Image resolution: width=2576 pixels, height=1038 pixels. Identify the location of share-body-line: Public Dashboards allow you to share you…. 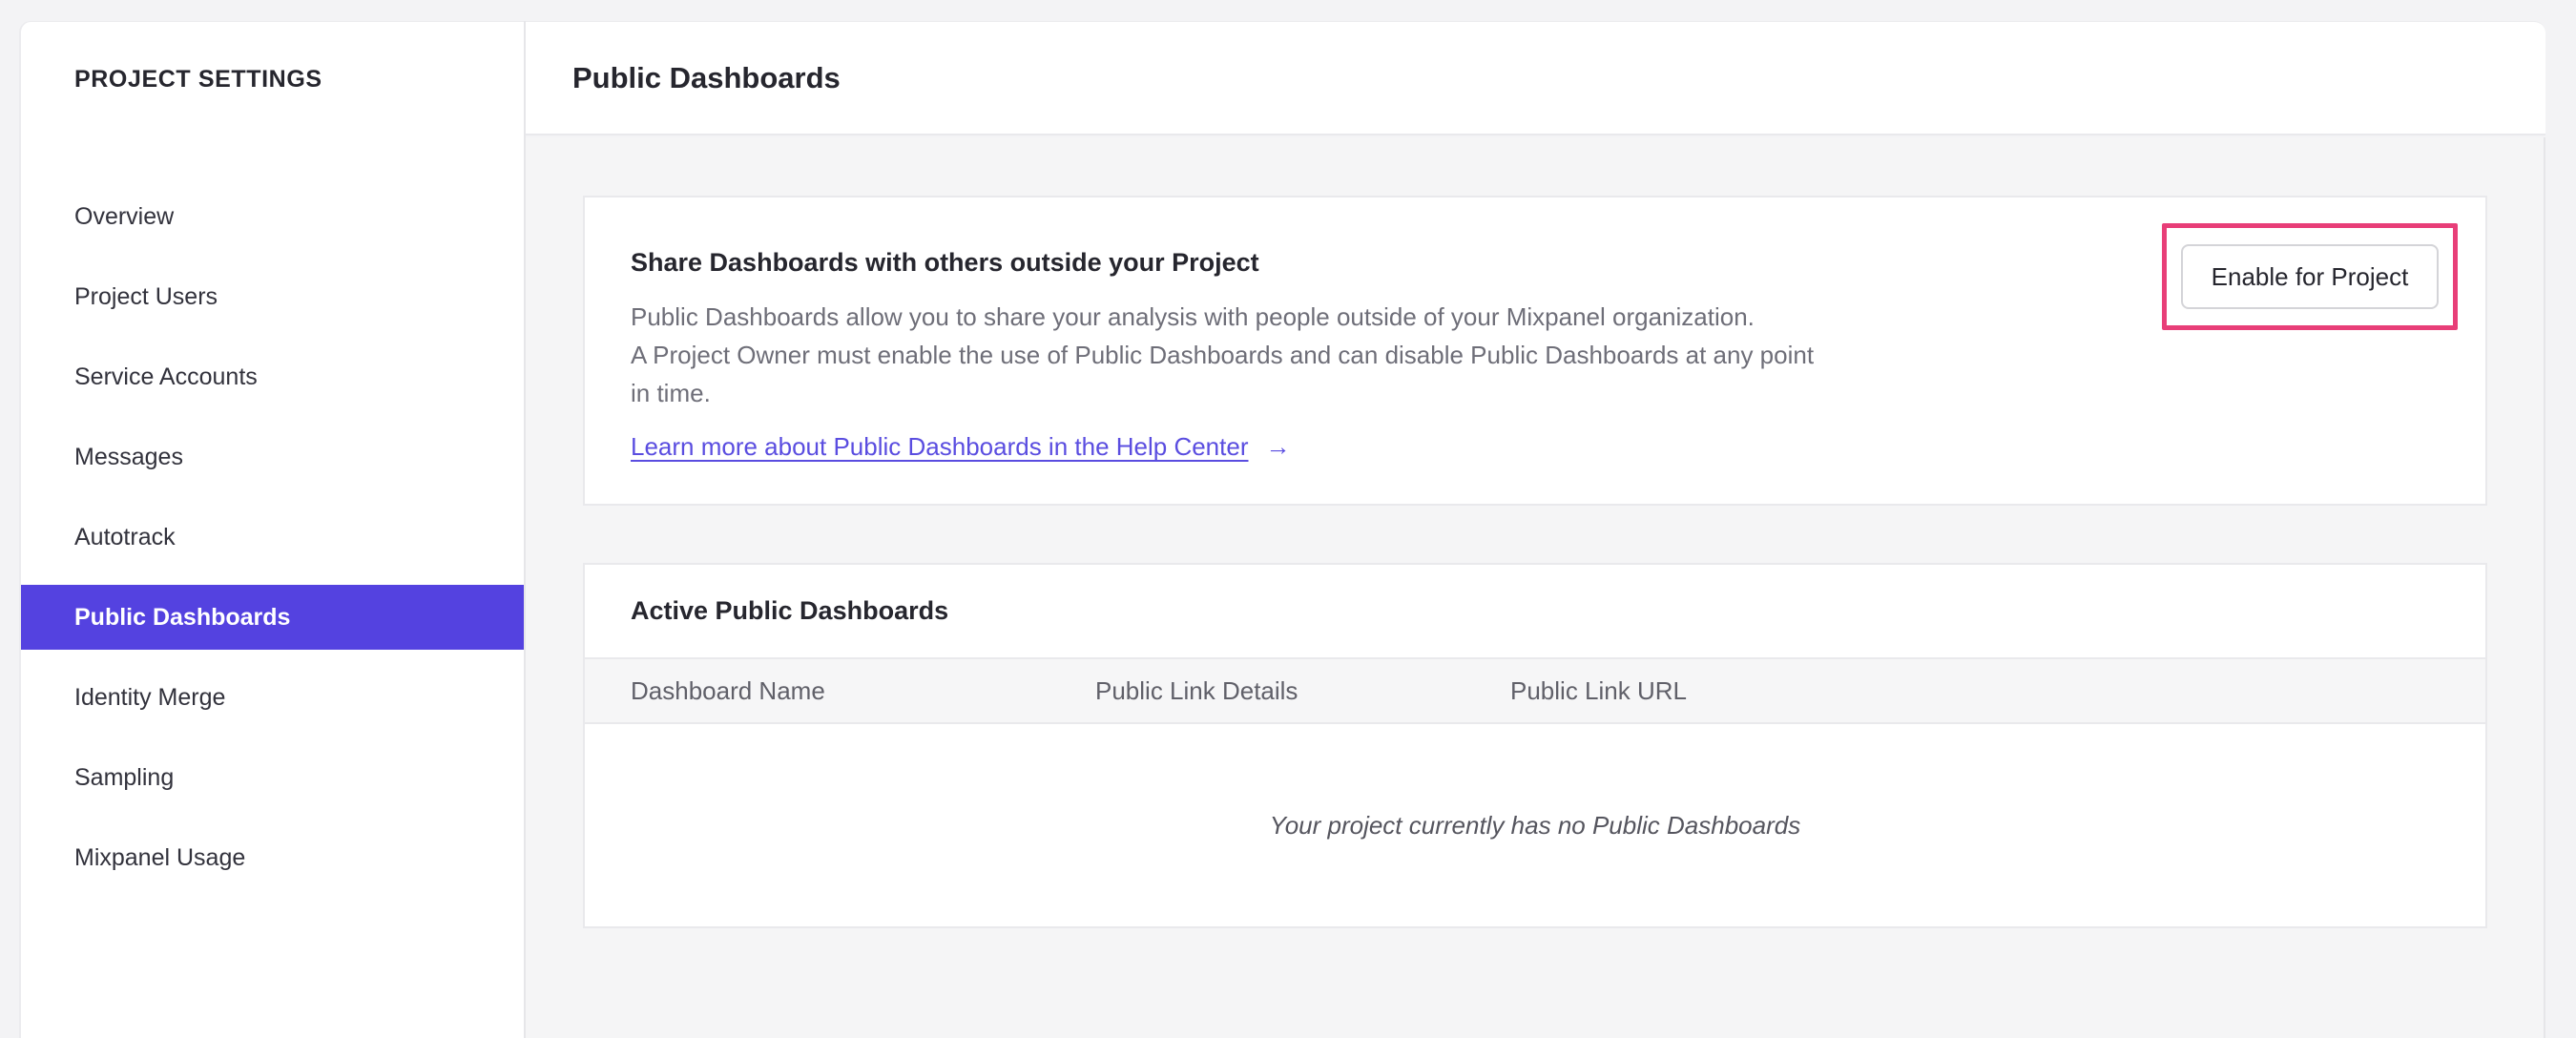
(1193, 316).